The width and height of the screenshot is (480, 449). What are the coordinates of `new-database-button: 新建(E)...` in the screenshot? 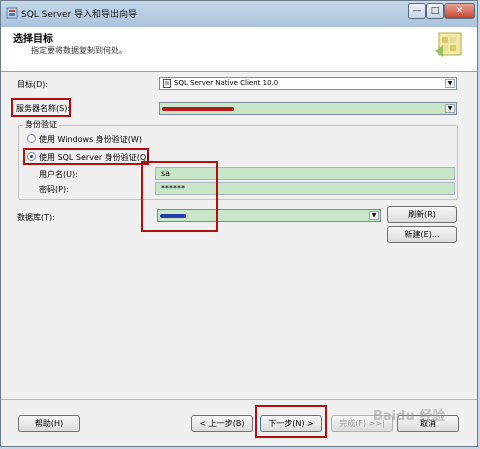 It's located at (422, 234).